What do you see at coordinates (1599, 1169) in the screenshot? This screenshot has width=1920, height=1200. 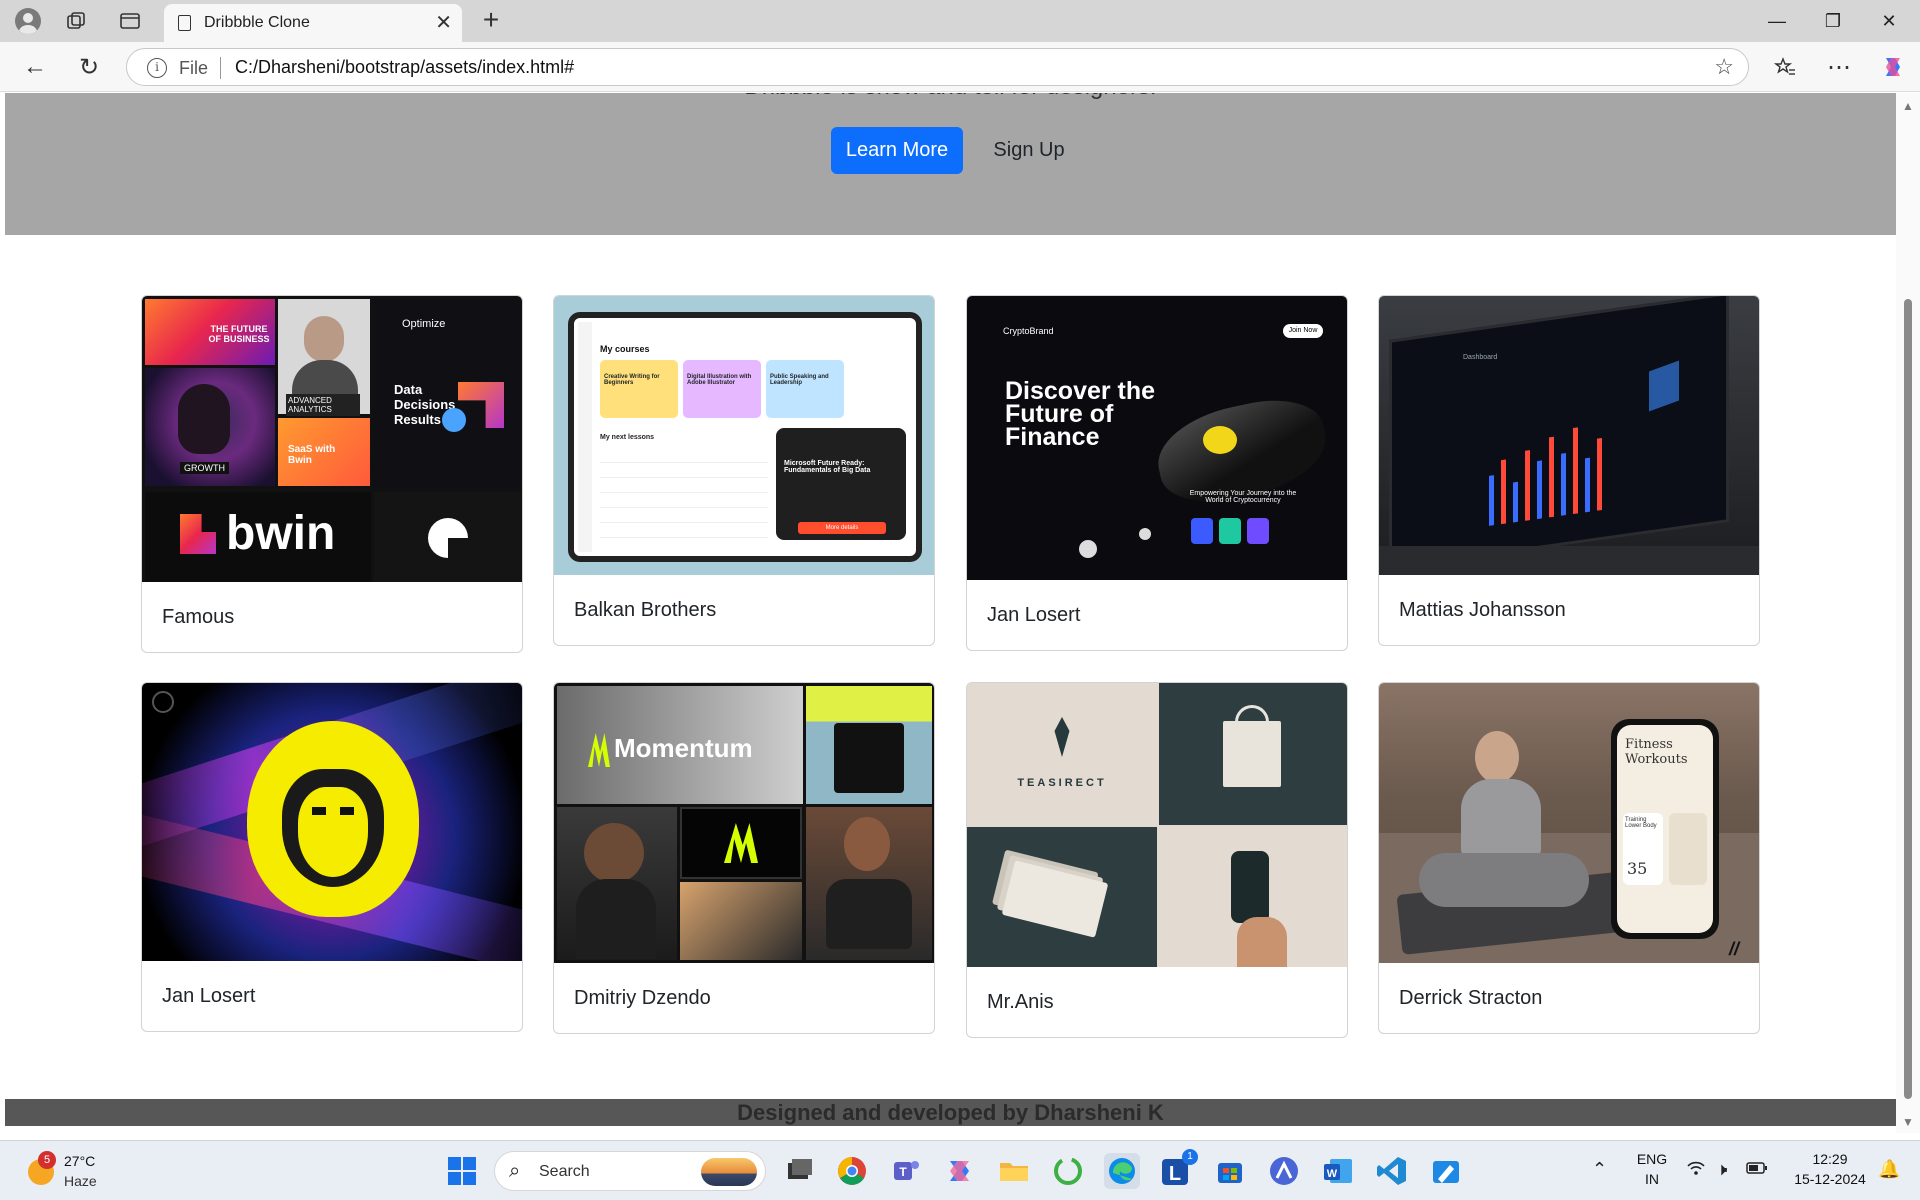 I see `tray-overflow-icon: ⌃` at bounding box center [1599, 1169].